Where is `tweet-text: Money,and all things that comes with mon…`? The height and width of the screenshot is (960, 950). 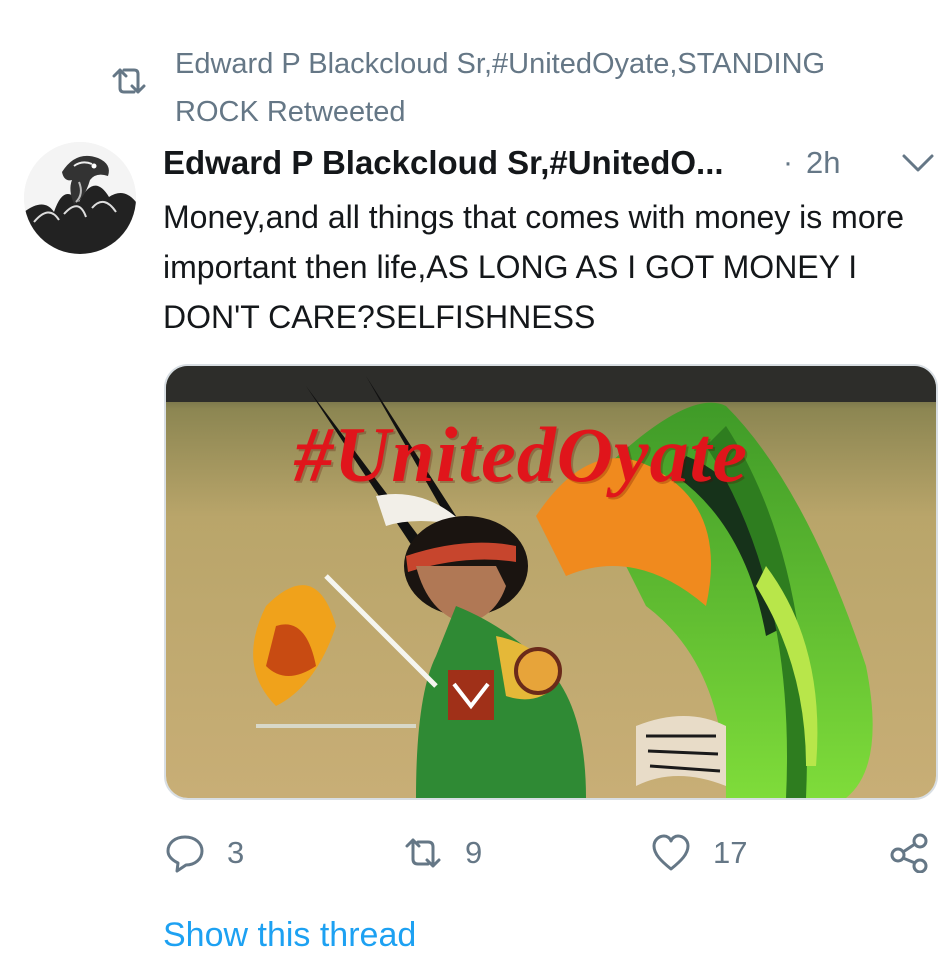
tweet-text: Money,and all things that comes with mon… is located at coordinates (534, 267).